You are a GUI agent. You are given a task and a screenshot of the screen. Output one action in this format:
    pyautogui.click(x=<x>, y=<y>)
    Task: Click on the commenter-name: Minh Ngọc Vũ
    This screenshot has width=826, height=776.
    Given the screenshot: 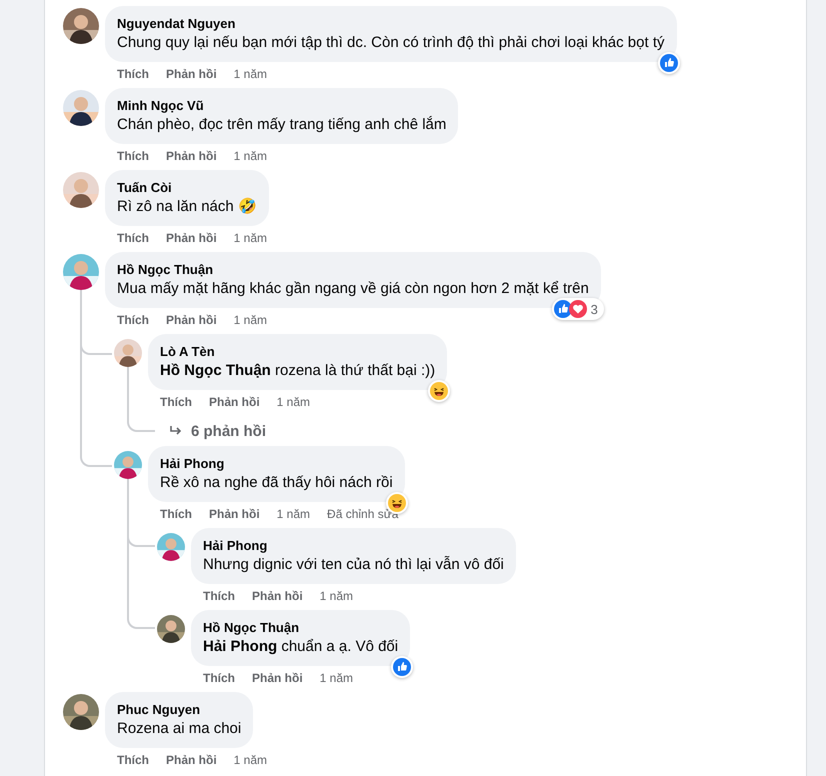 What is the action you would take?
    pyautogui.click(x=281, y=105)
    